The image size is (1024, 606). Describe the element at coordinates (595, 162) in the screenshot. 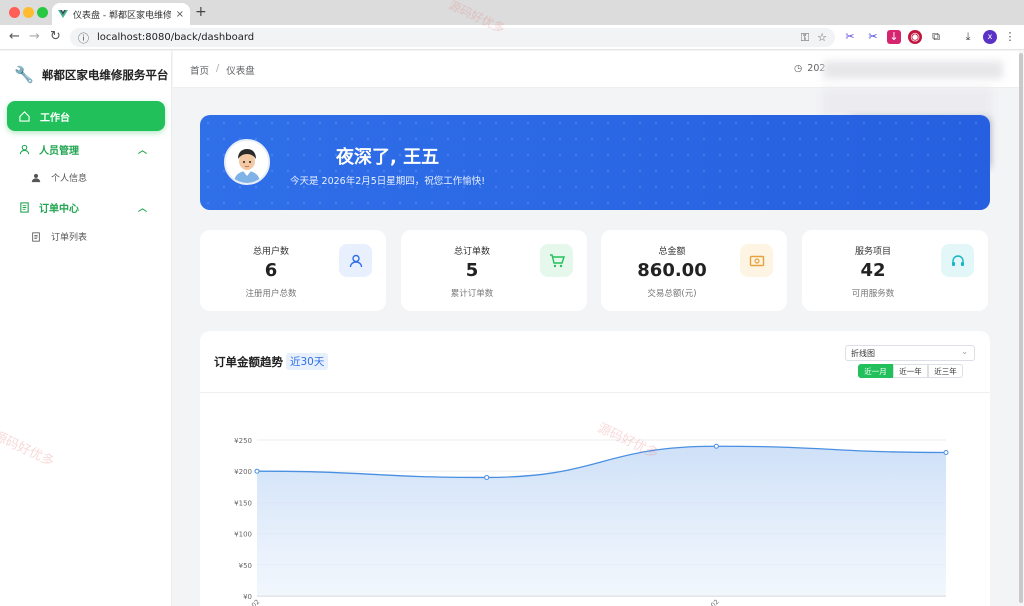

I see `welcome-banner: 夜深了, 王五 今天是 2026年2月5日星期四，祝您工作愉快!` at that location.